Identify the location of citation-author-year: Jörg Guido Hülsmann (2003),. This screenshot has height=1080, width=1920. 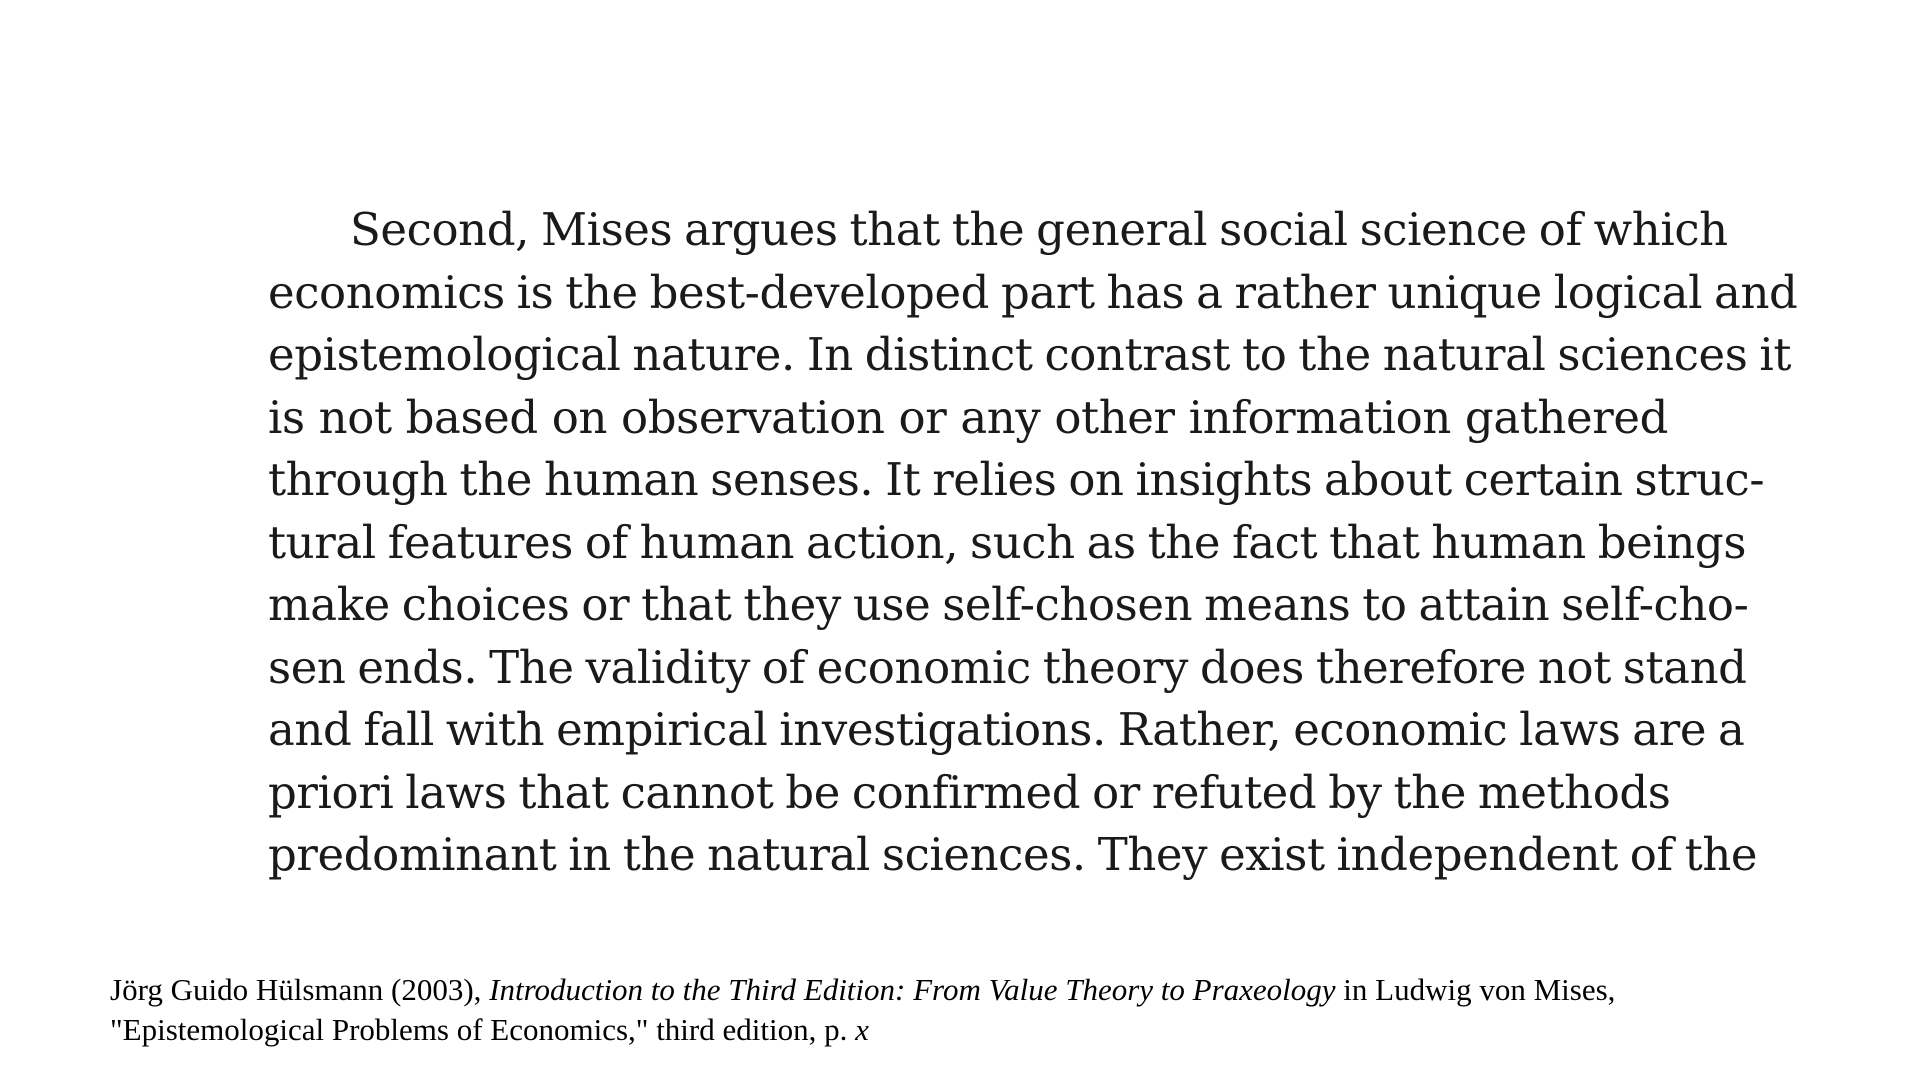
(300, 989).